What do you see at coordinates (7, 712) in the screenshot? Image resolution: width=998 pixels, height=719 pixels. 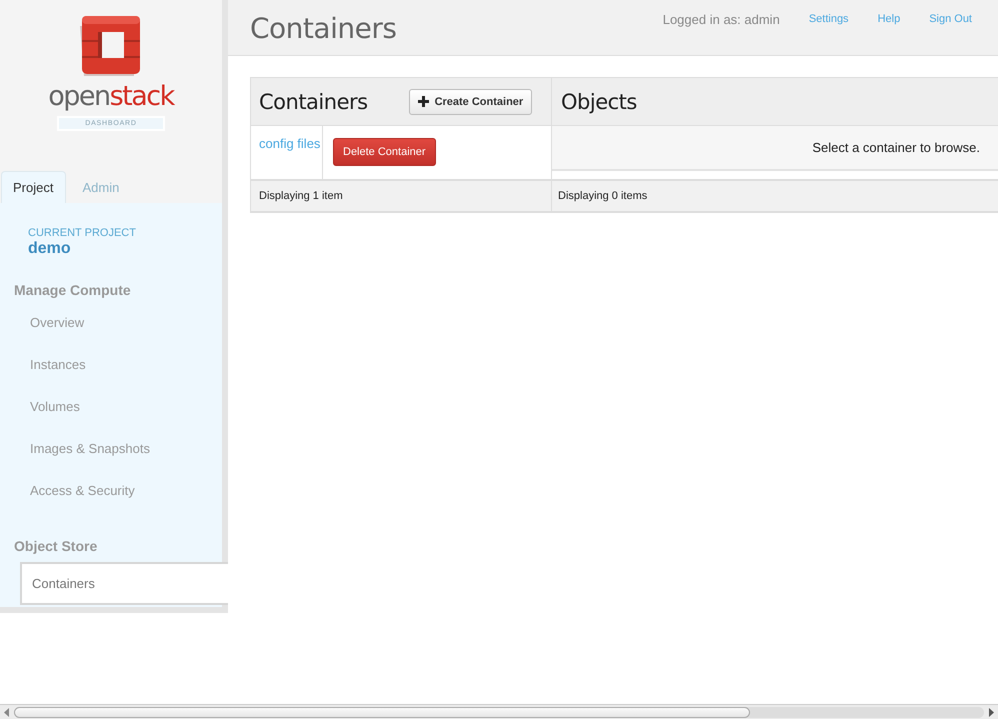 I see `scroll-left-icon` at bounding box center [7, 712].